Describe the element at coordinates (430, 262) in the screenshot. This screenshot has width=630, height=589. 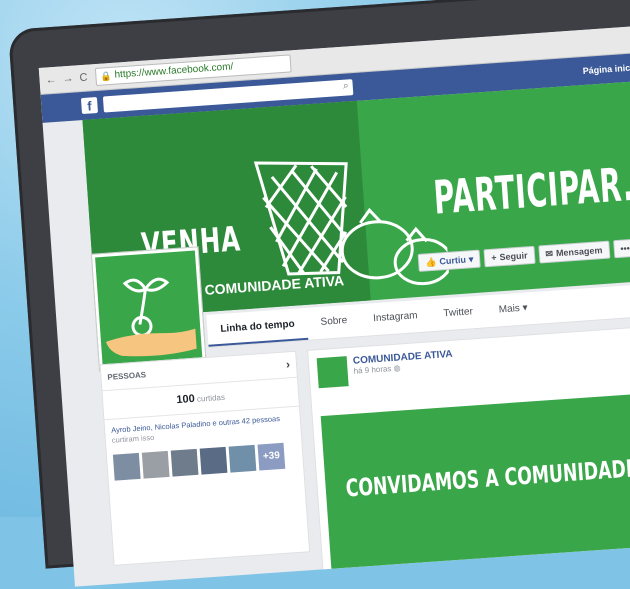
I see `thumbs-up-icon: 👍` at that location.